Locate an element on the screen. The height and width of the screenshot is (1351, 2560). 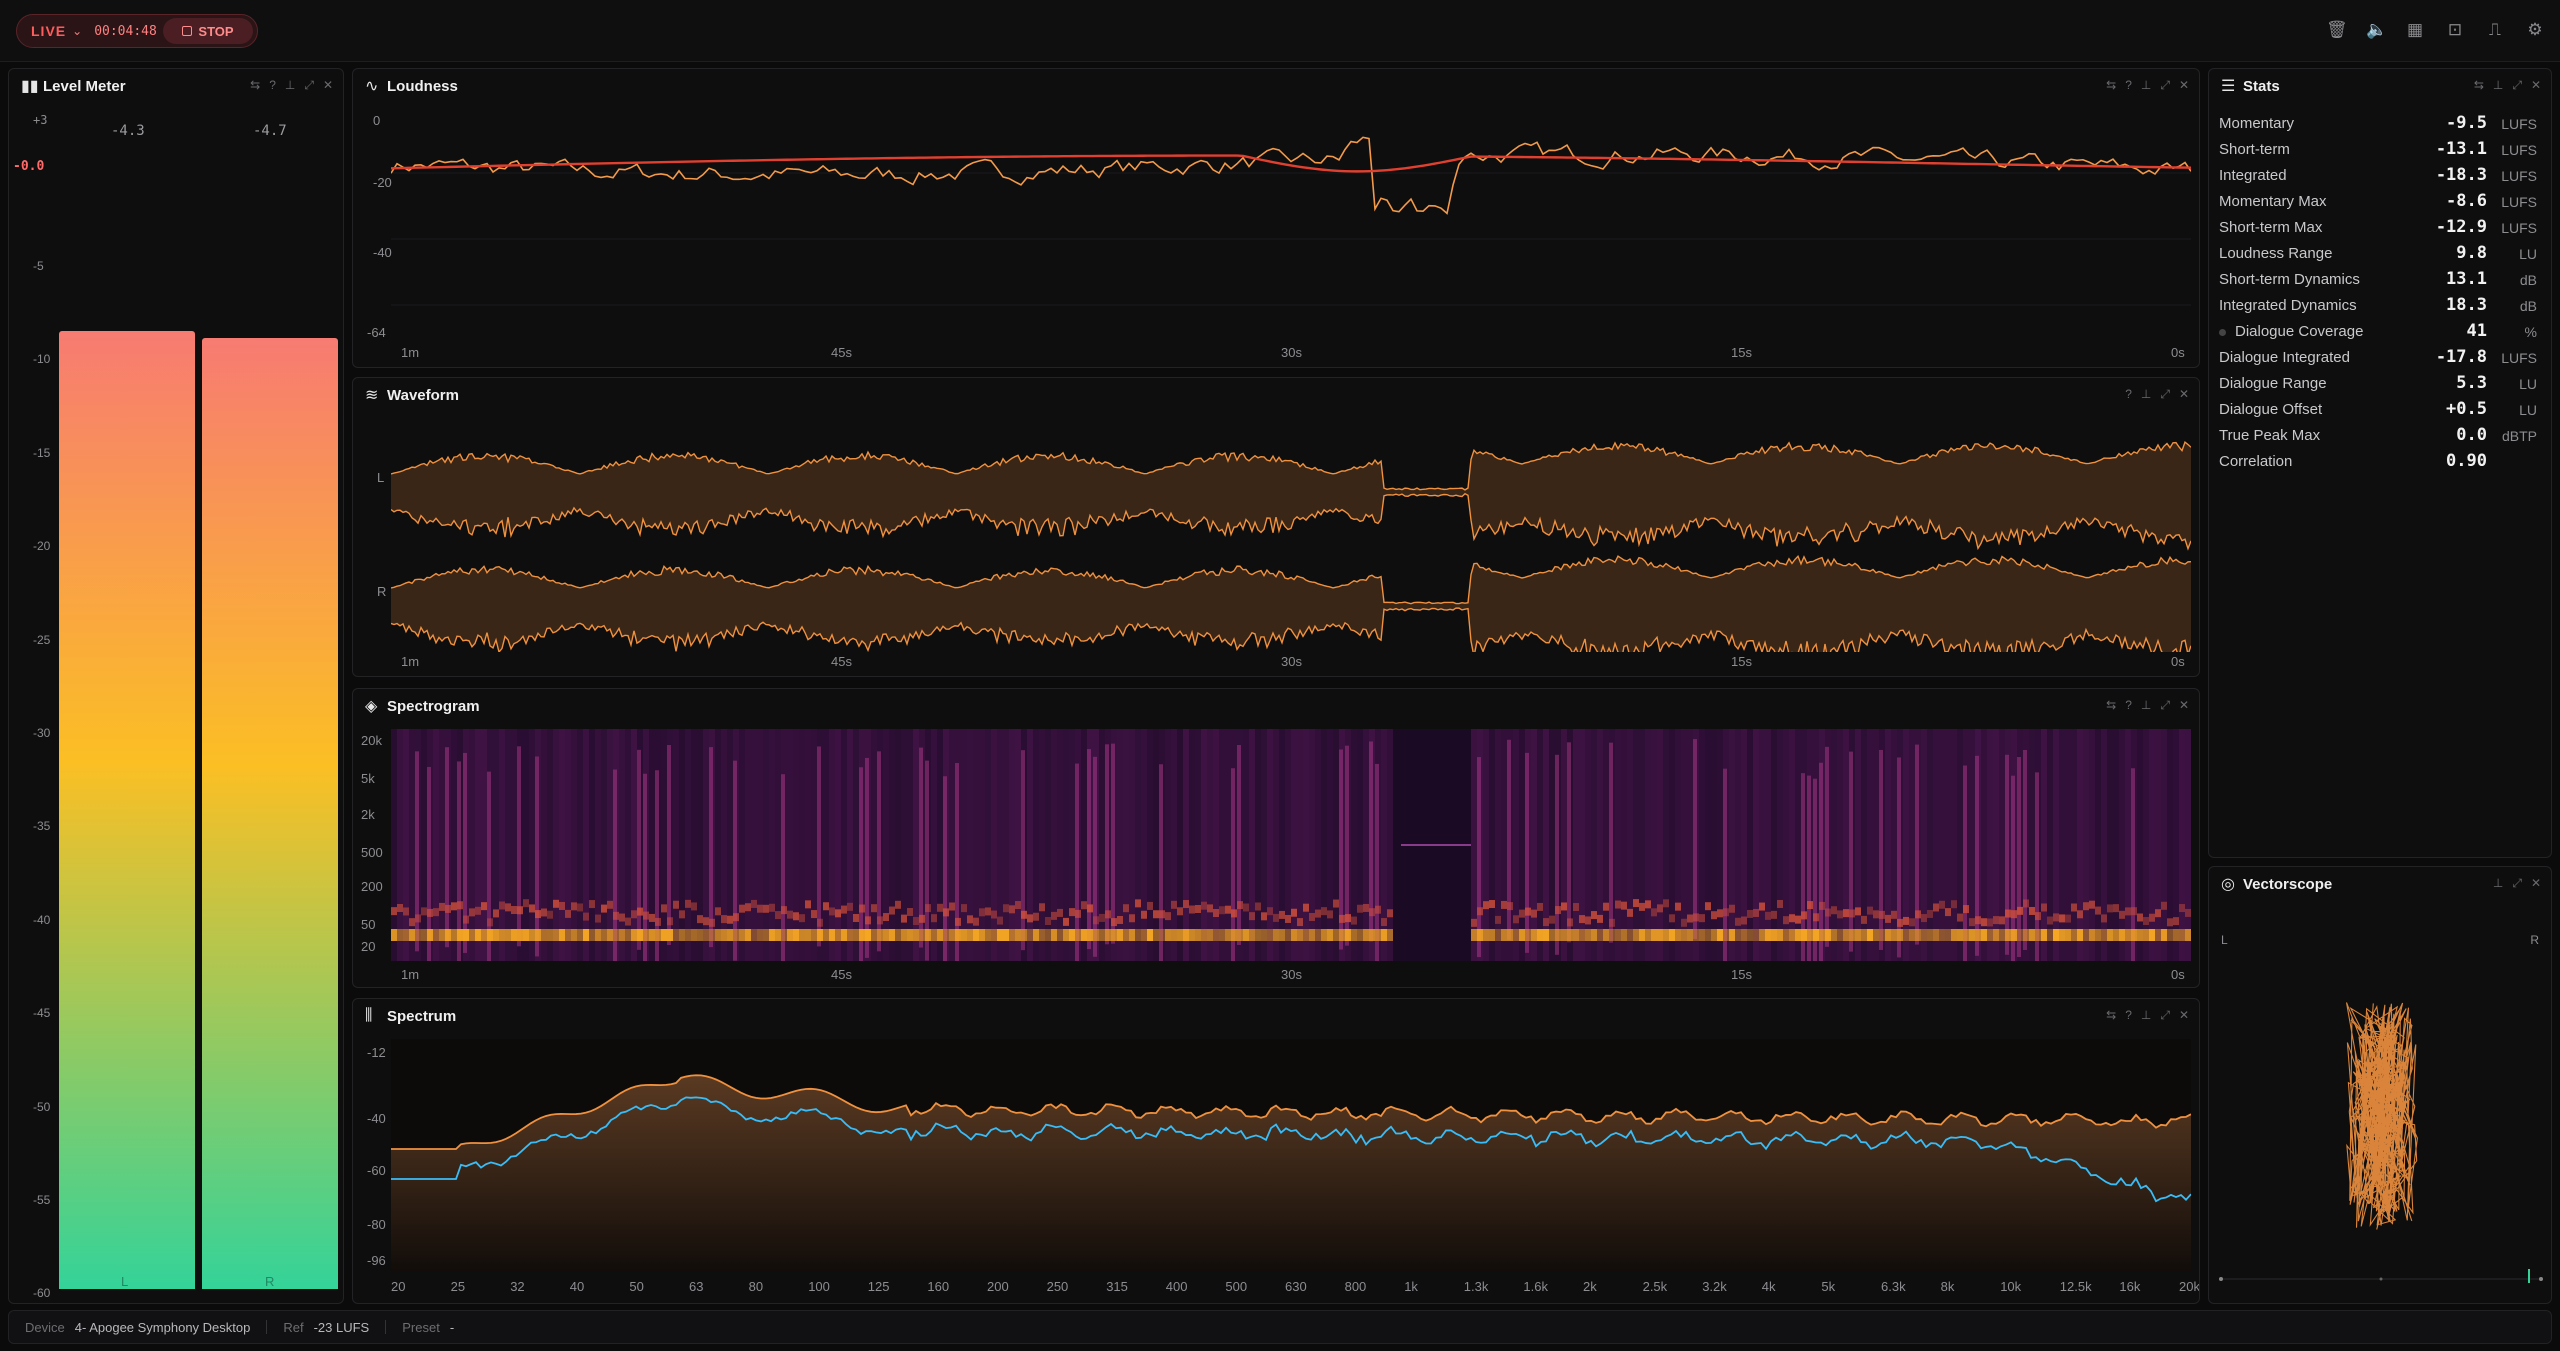
vectorscope-plot is located at coordinates (2381, 1142).